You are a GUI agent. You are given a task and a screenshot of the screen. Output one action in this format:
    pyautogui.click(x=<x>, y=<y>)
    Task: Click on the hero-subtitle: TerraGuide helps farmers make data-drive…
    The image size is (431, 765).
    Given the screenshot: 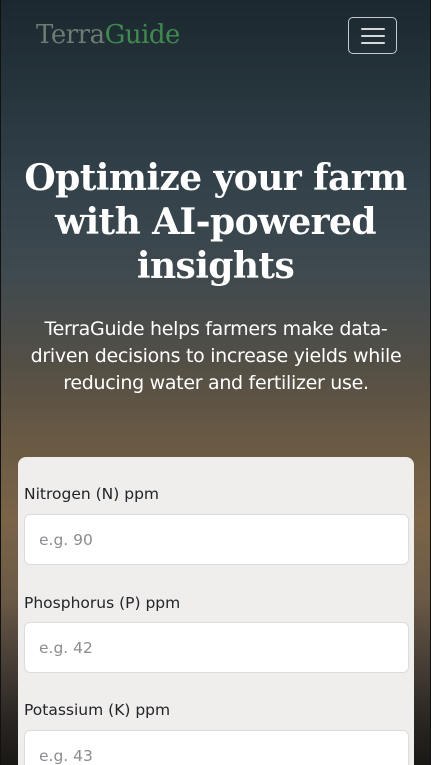 What is the action you would take?
    pyautogui.click(x=216, y=356)
    